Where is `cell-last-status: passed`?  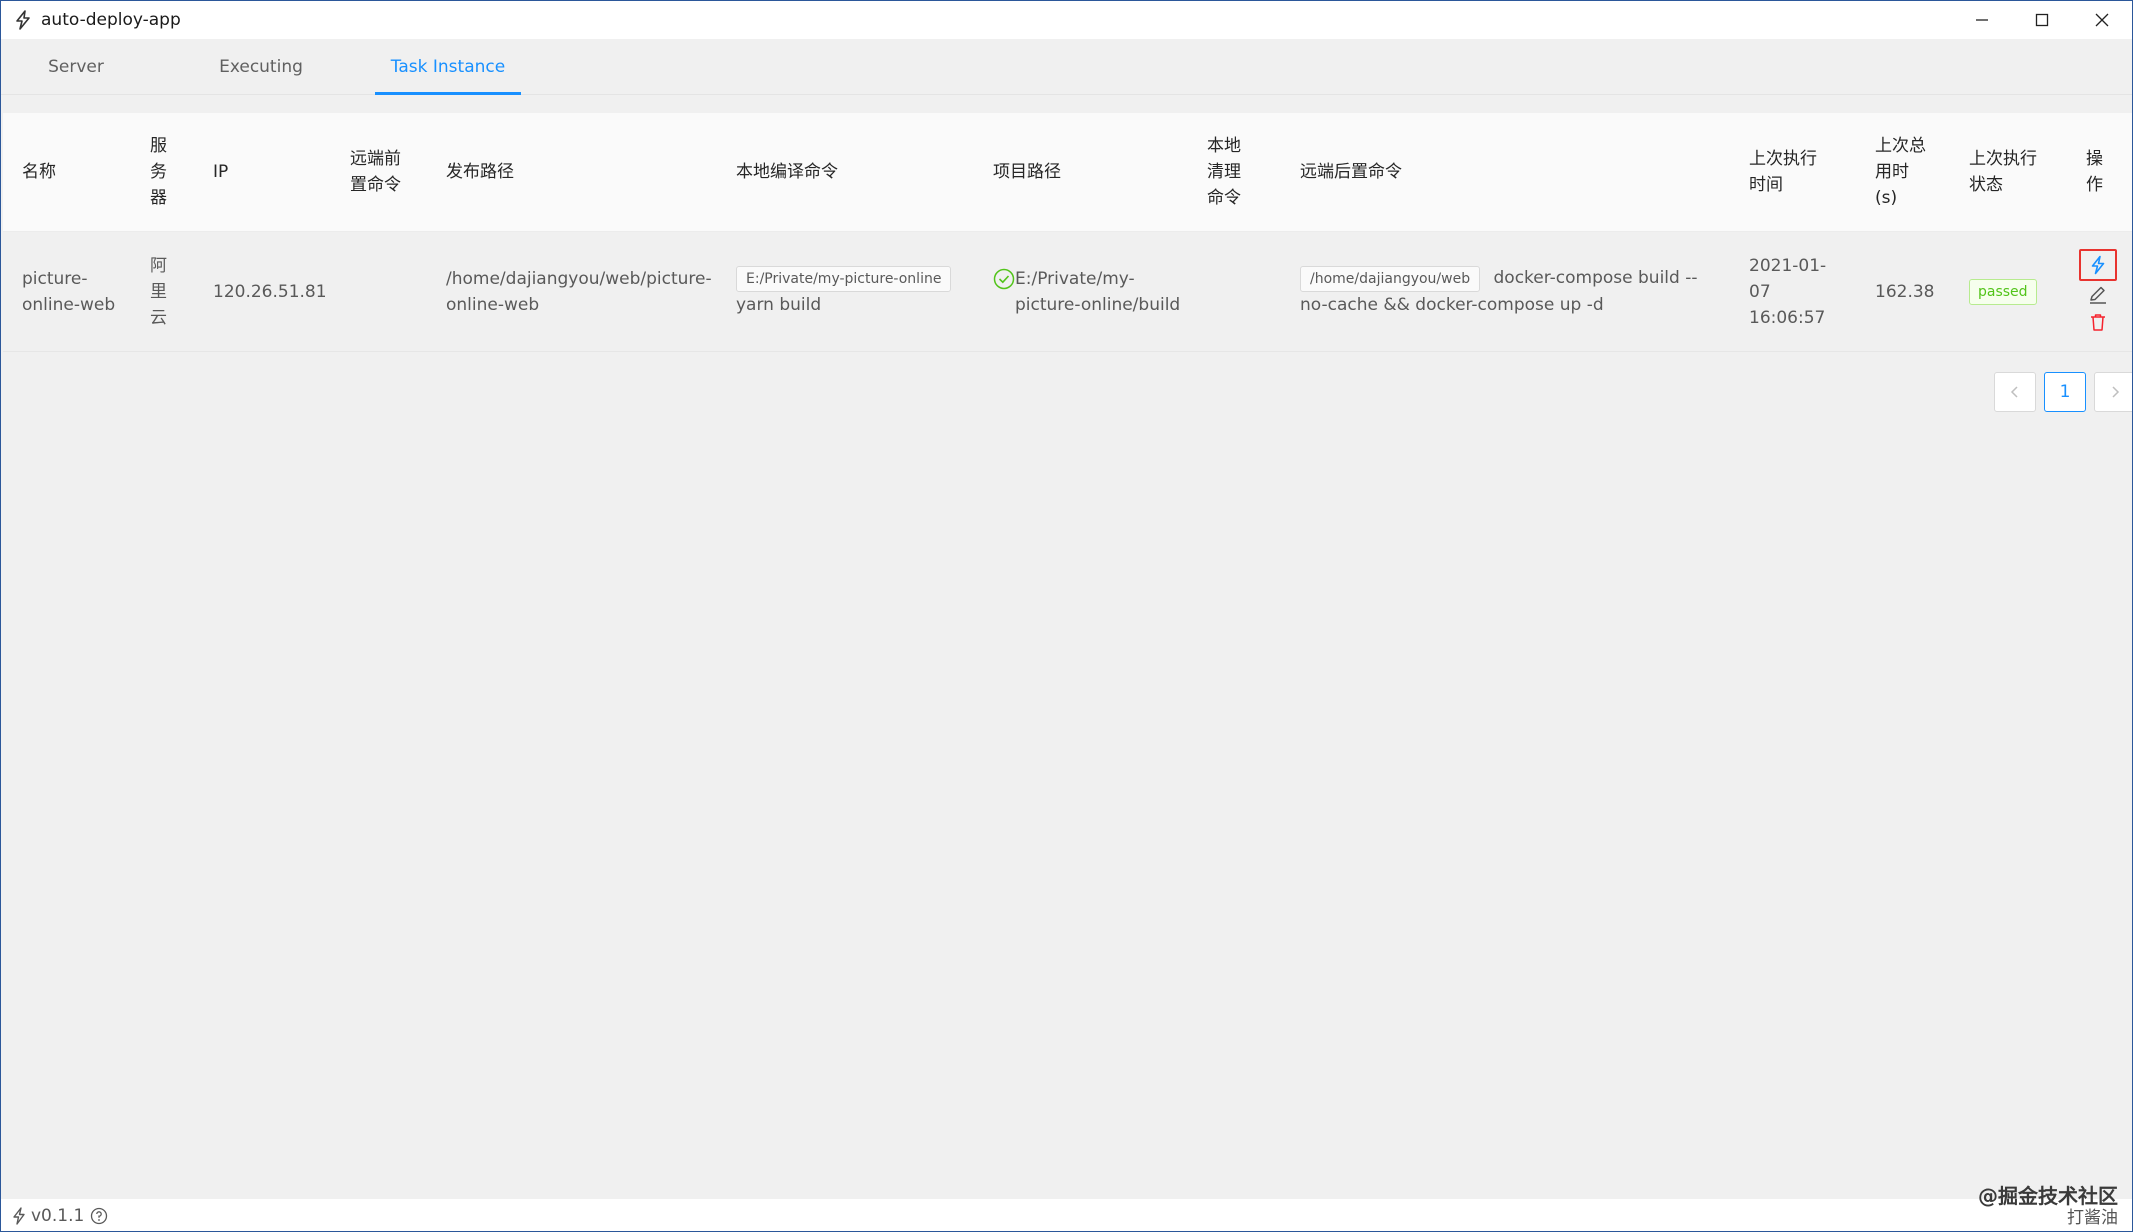
cell-last-status: passed is located at coordinates (2014, 291).